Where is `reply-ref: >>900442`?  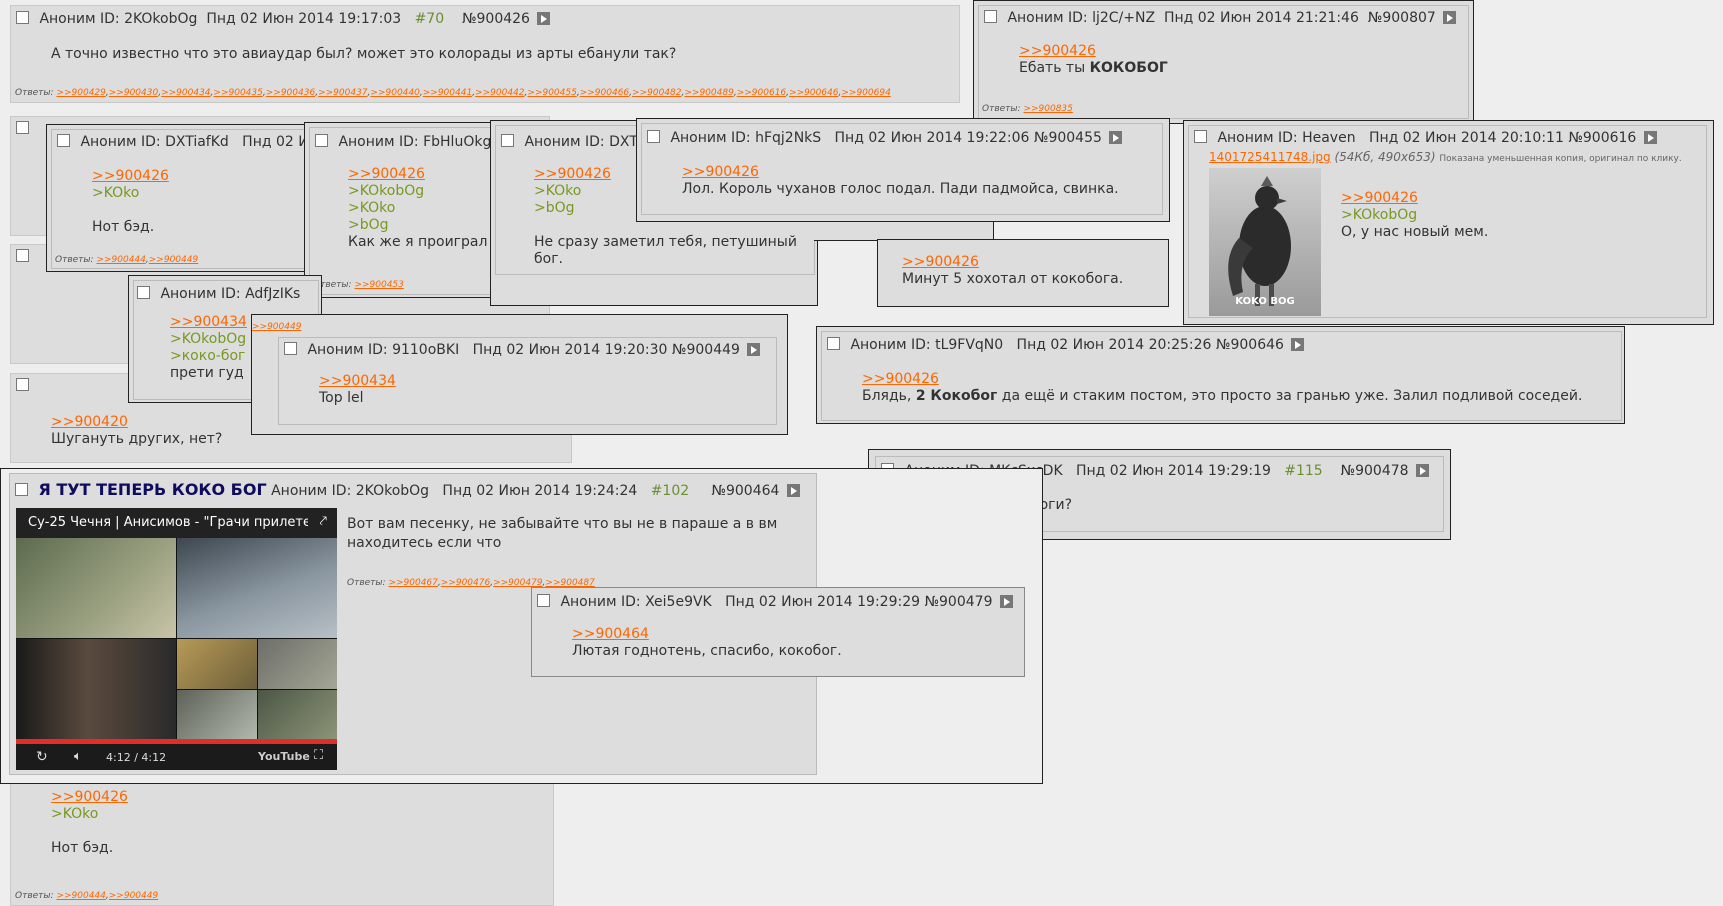 reply-ref: >>900442 is located at coordinates (499, 93).